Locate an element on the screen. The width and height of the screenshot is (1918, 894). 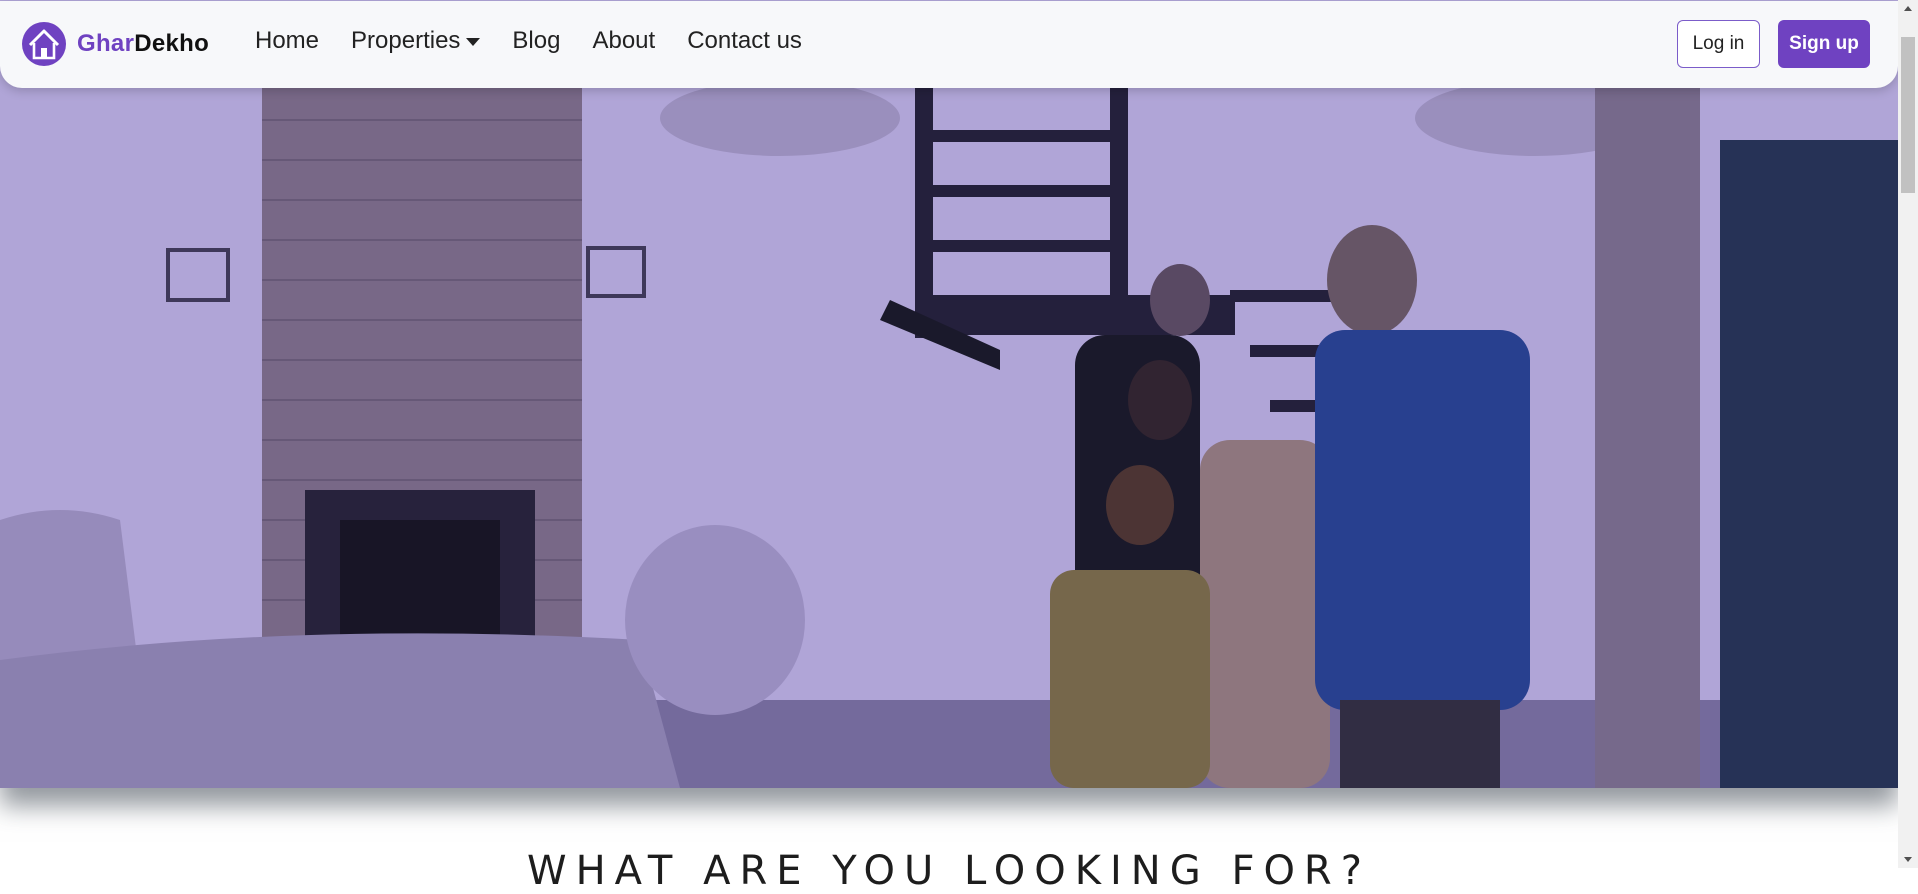
nav-home: Home is located at coordinates (287, 41).